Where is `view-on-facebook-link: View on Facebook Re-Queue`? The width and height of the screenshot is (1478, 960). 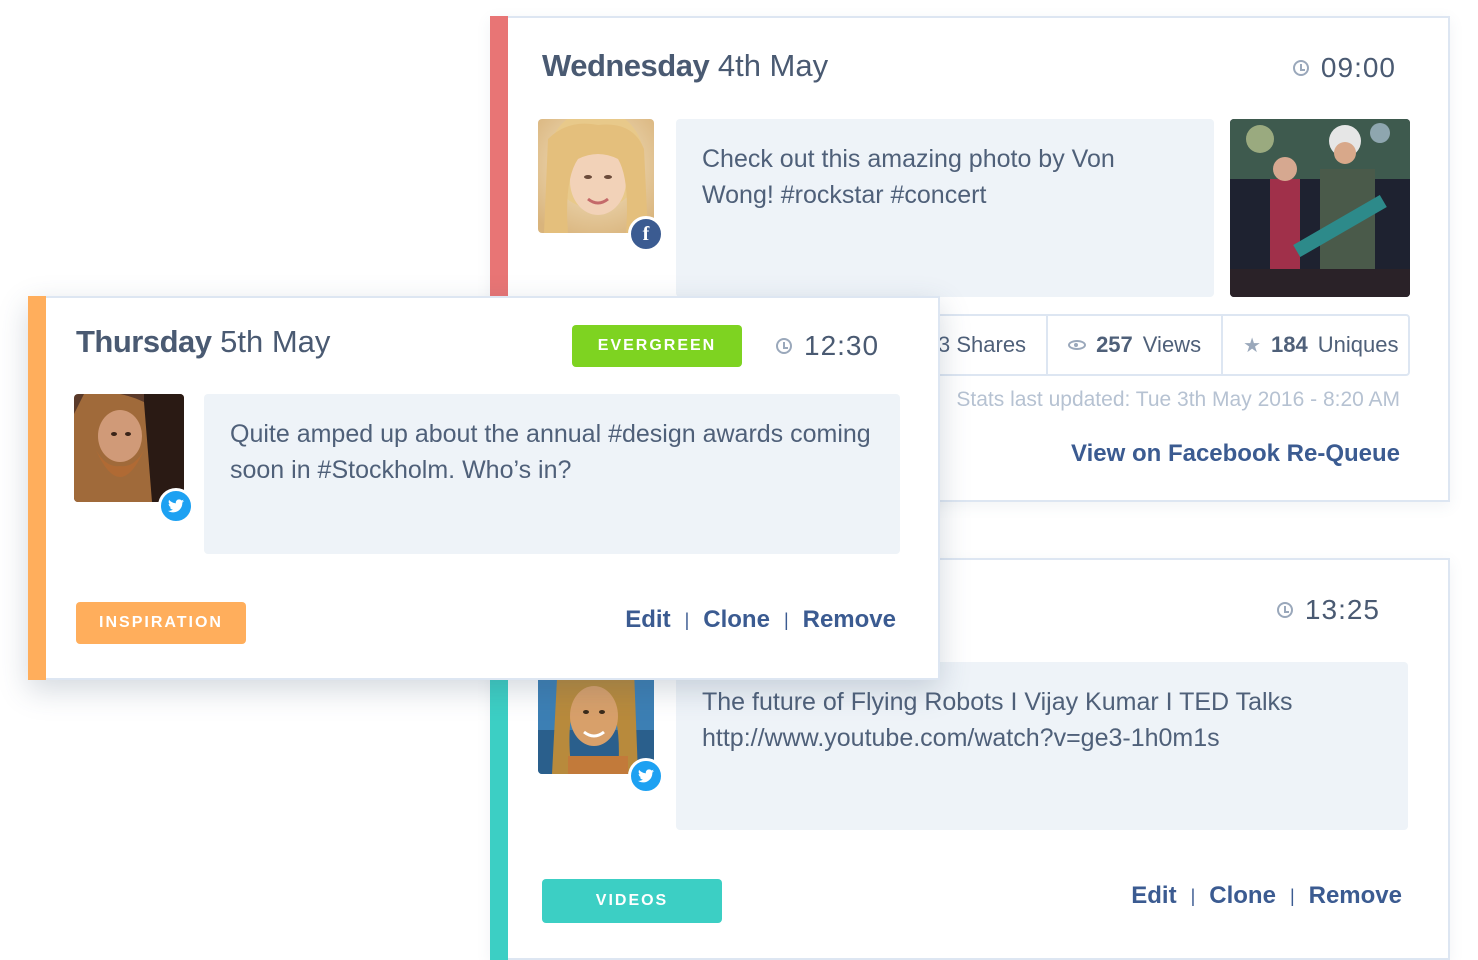 view-on-facebook-link: View on Facebook Re-Queue is located at coordinates (1235, 454).